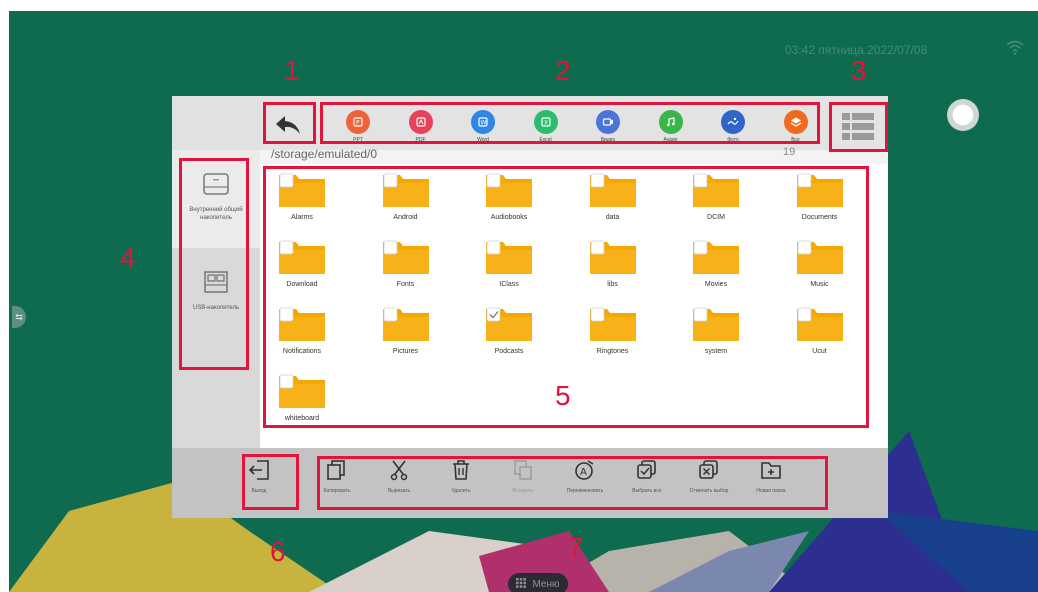 Image resolution: width=1038 pixels, height=592 pixels. I want to click on sidebar-header, so click(216, 123).